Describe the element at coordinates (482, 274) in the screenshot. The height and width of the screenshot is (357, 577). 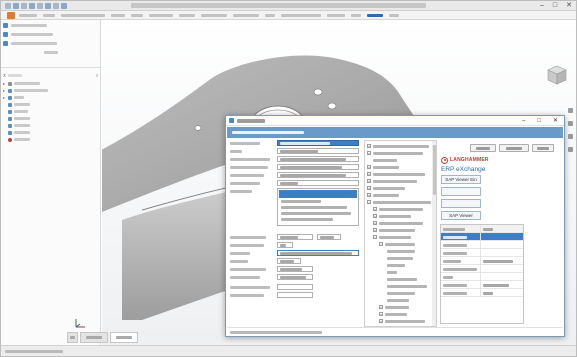
I see `erp-property-grid` at that location.